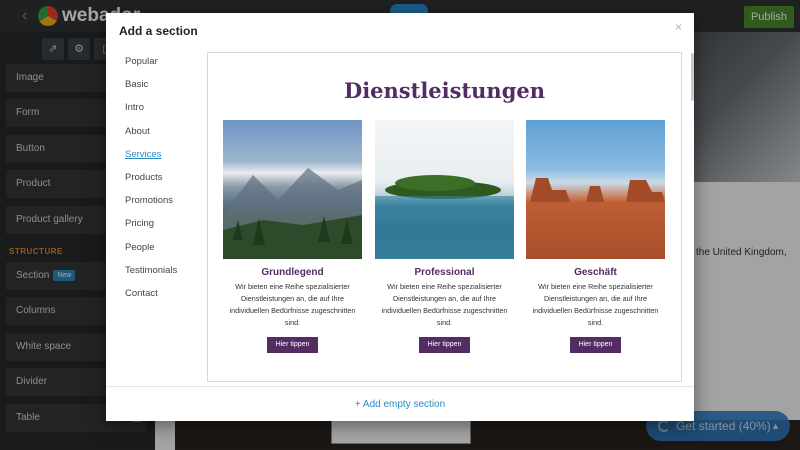  I want to click on mountains-illustration, so click(292, 213).